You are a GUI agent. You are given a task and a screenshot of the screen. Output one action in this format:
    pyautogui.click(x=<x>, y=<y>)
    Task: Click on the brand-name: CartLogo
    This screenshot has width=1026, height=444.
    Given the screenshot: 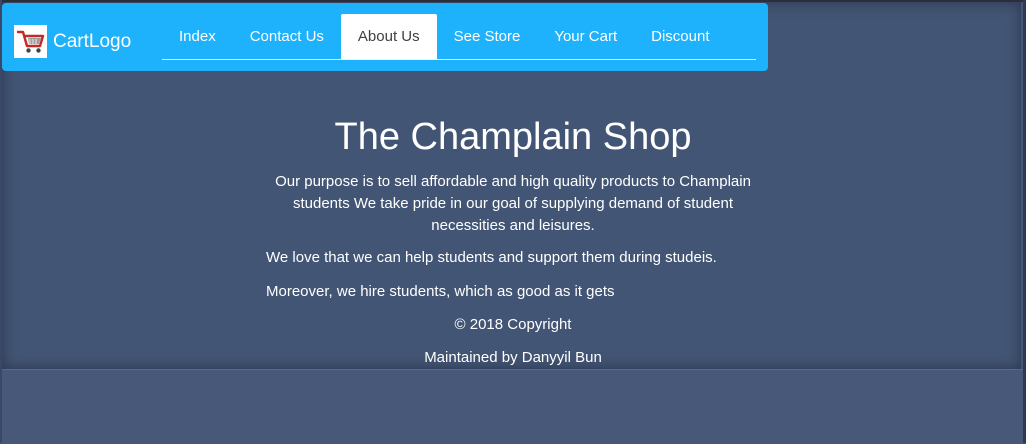 What is the action you would take?
    pyautogui.click(x=92, y=42)
    